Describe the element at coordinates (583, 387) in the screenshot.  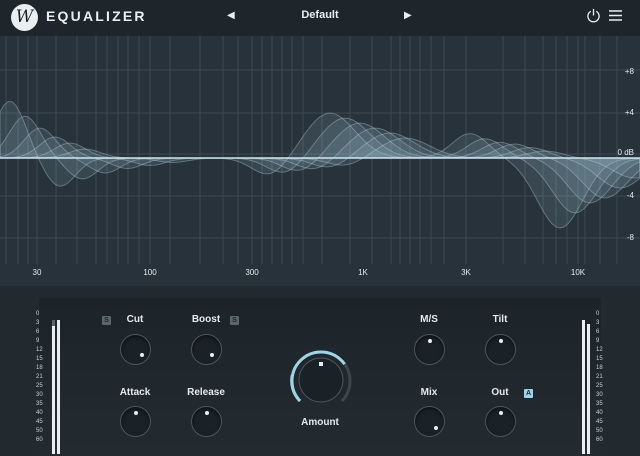
I see `output-meter-left-bar` at that location.